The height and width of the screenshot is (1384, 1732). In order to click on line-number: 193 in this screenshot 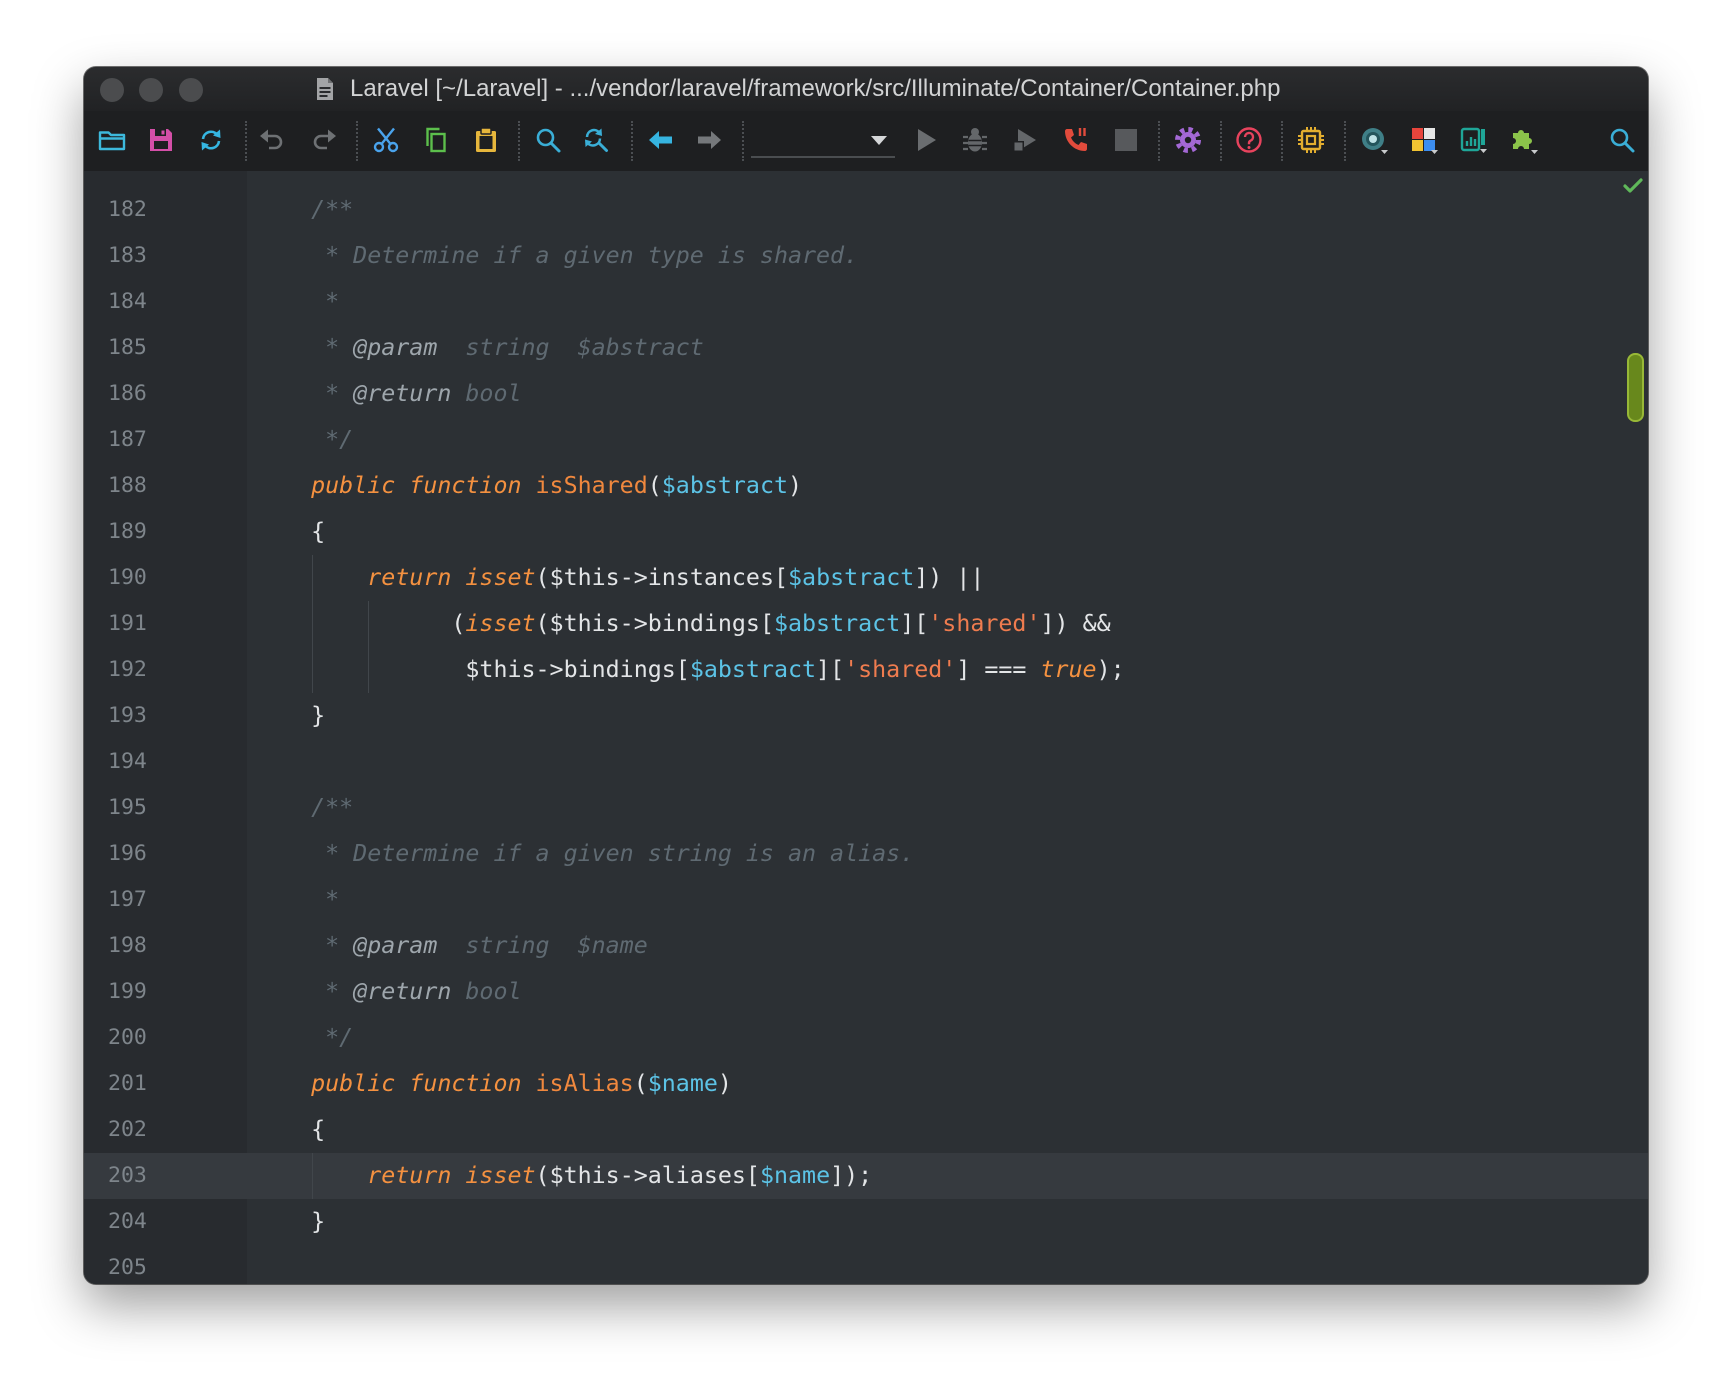, I will do `click(127, 716)`.